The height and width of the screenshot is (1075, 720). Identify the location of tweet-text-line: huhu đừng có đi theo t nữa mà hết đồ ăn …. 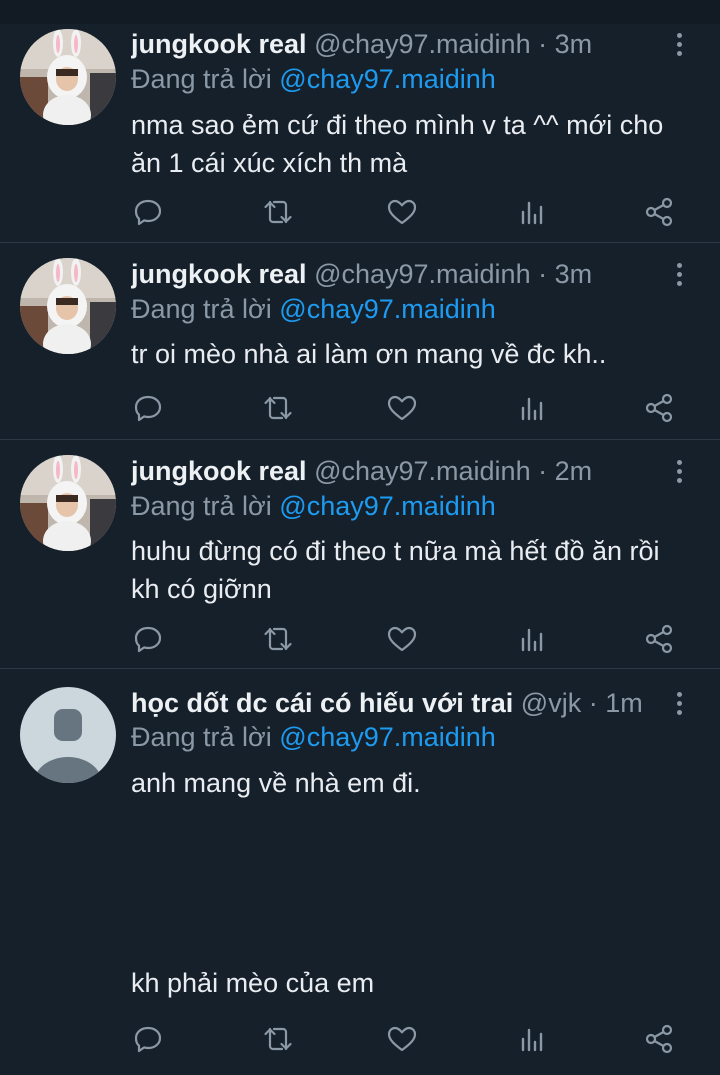
(395, 551).